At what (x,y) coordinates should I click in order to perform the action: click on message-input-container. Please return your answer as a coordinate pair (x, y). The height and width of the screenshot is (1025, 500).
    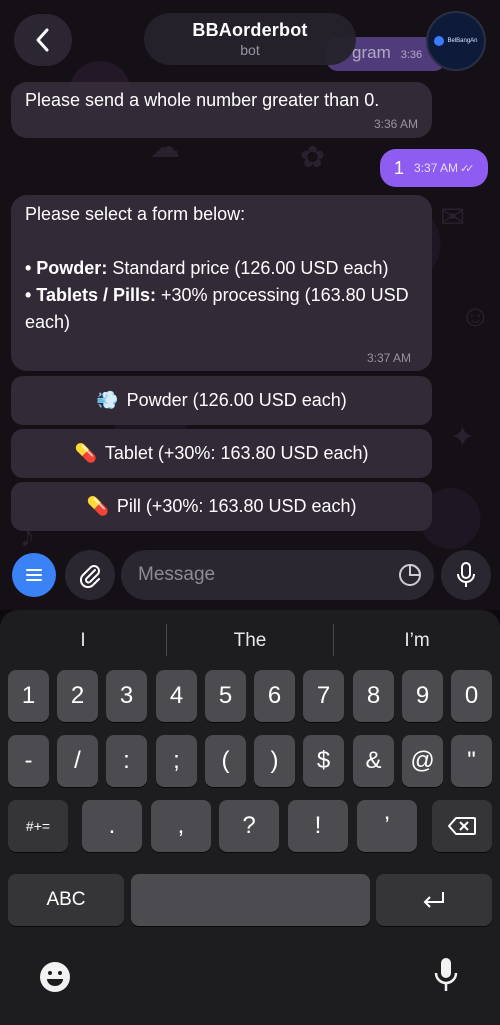
    Looking at the image, I should click on (277, 575).